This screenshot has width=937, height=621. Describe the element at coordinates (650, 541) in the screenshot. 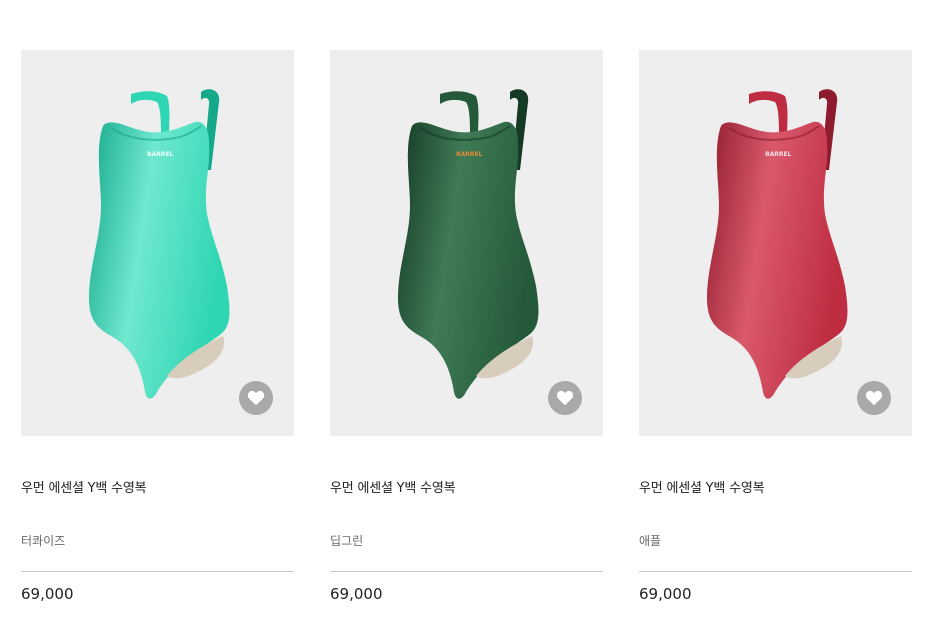

I see `product-color: 애플` at that location.